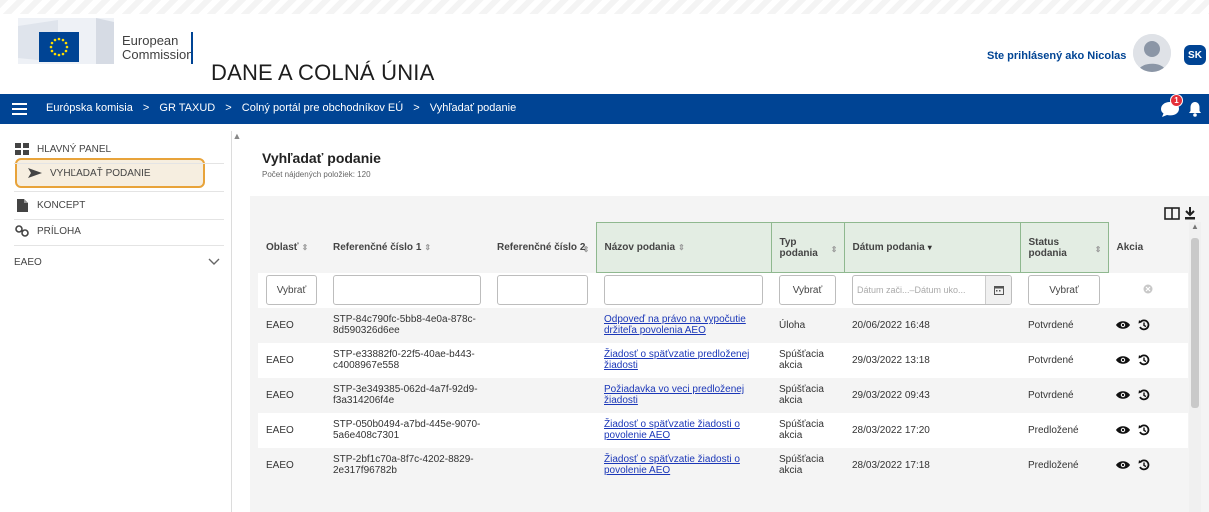  I want to click on table-scrollbar: ▲, so click(1195, 367).